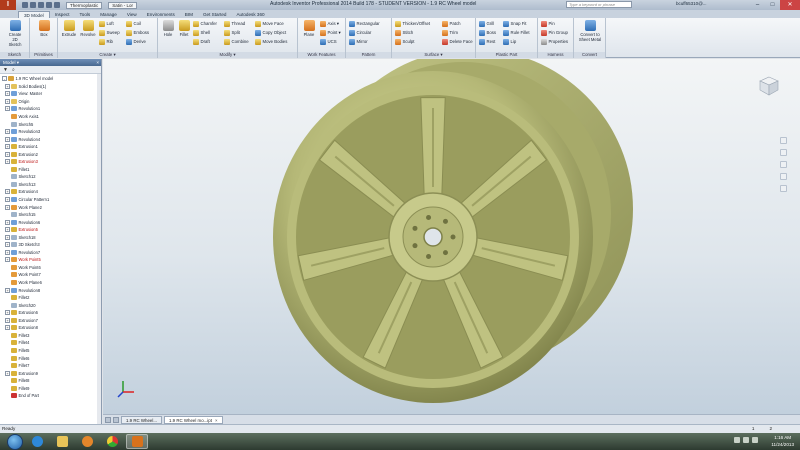  I want to click on tree-node: Sketch15, so click(50, 215).